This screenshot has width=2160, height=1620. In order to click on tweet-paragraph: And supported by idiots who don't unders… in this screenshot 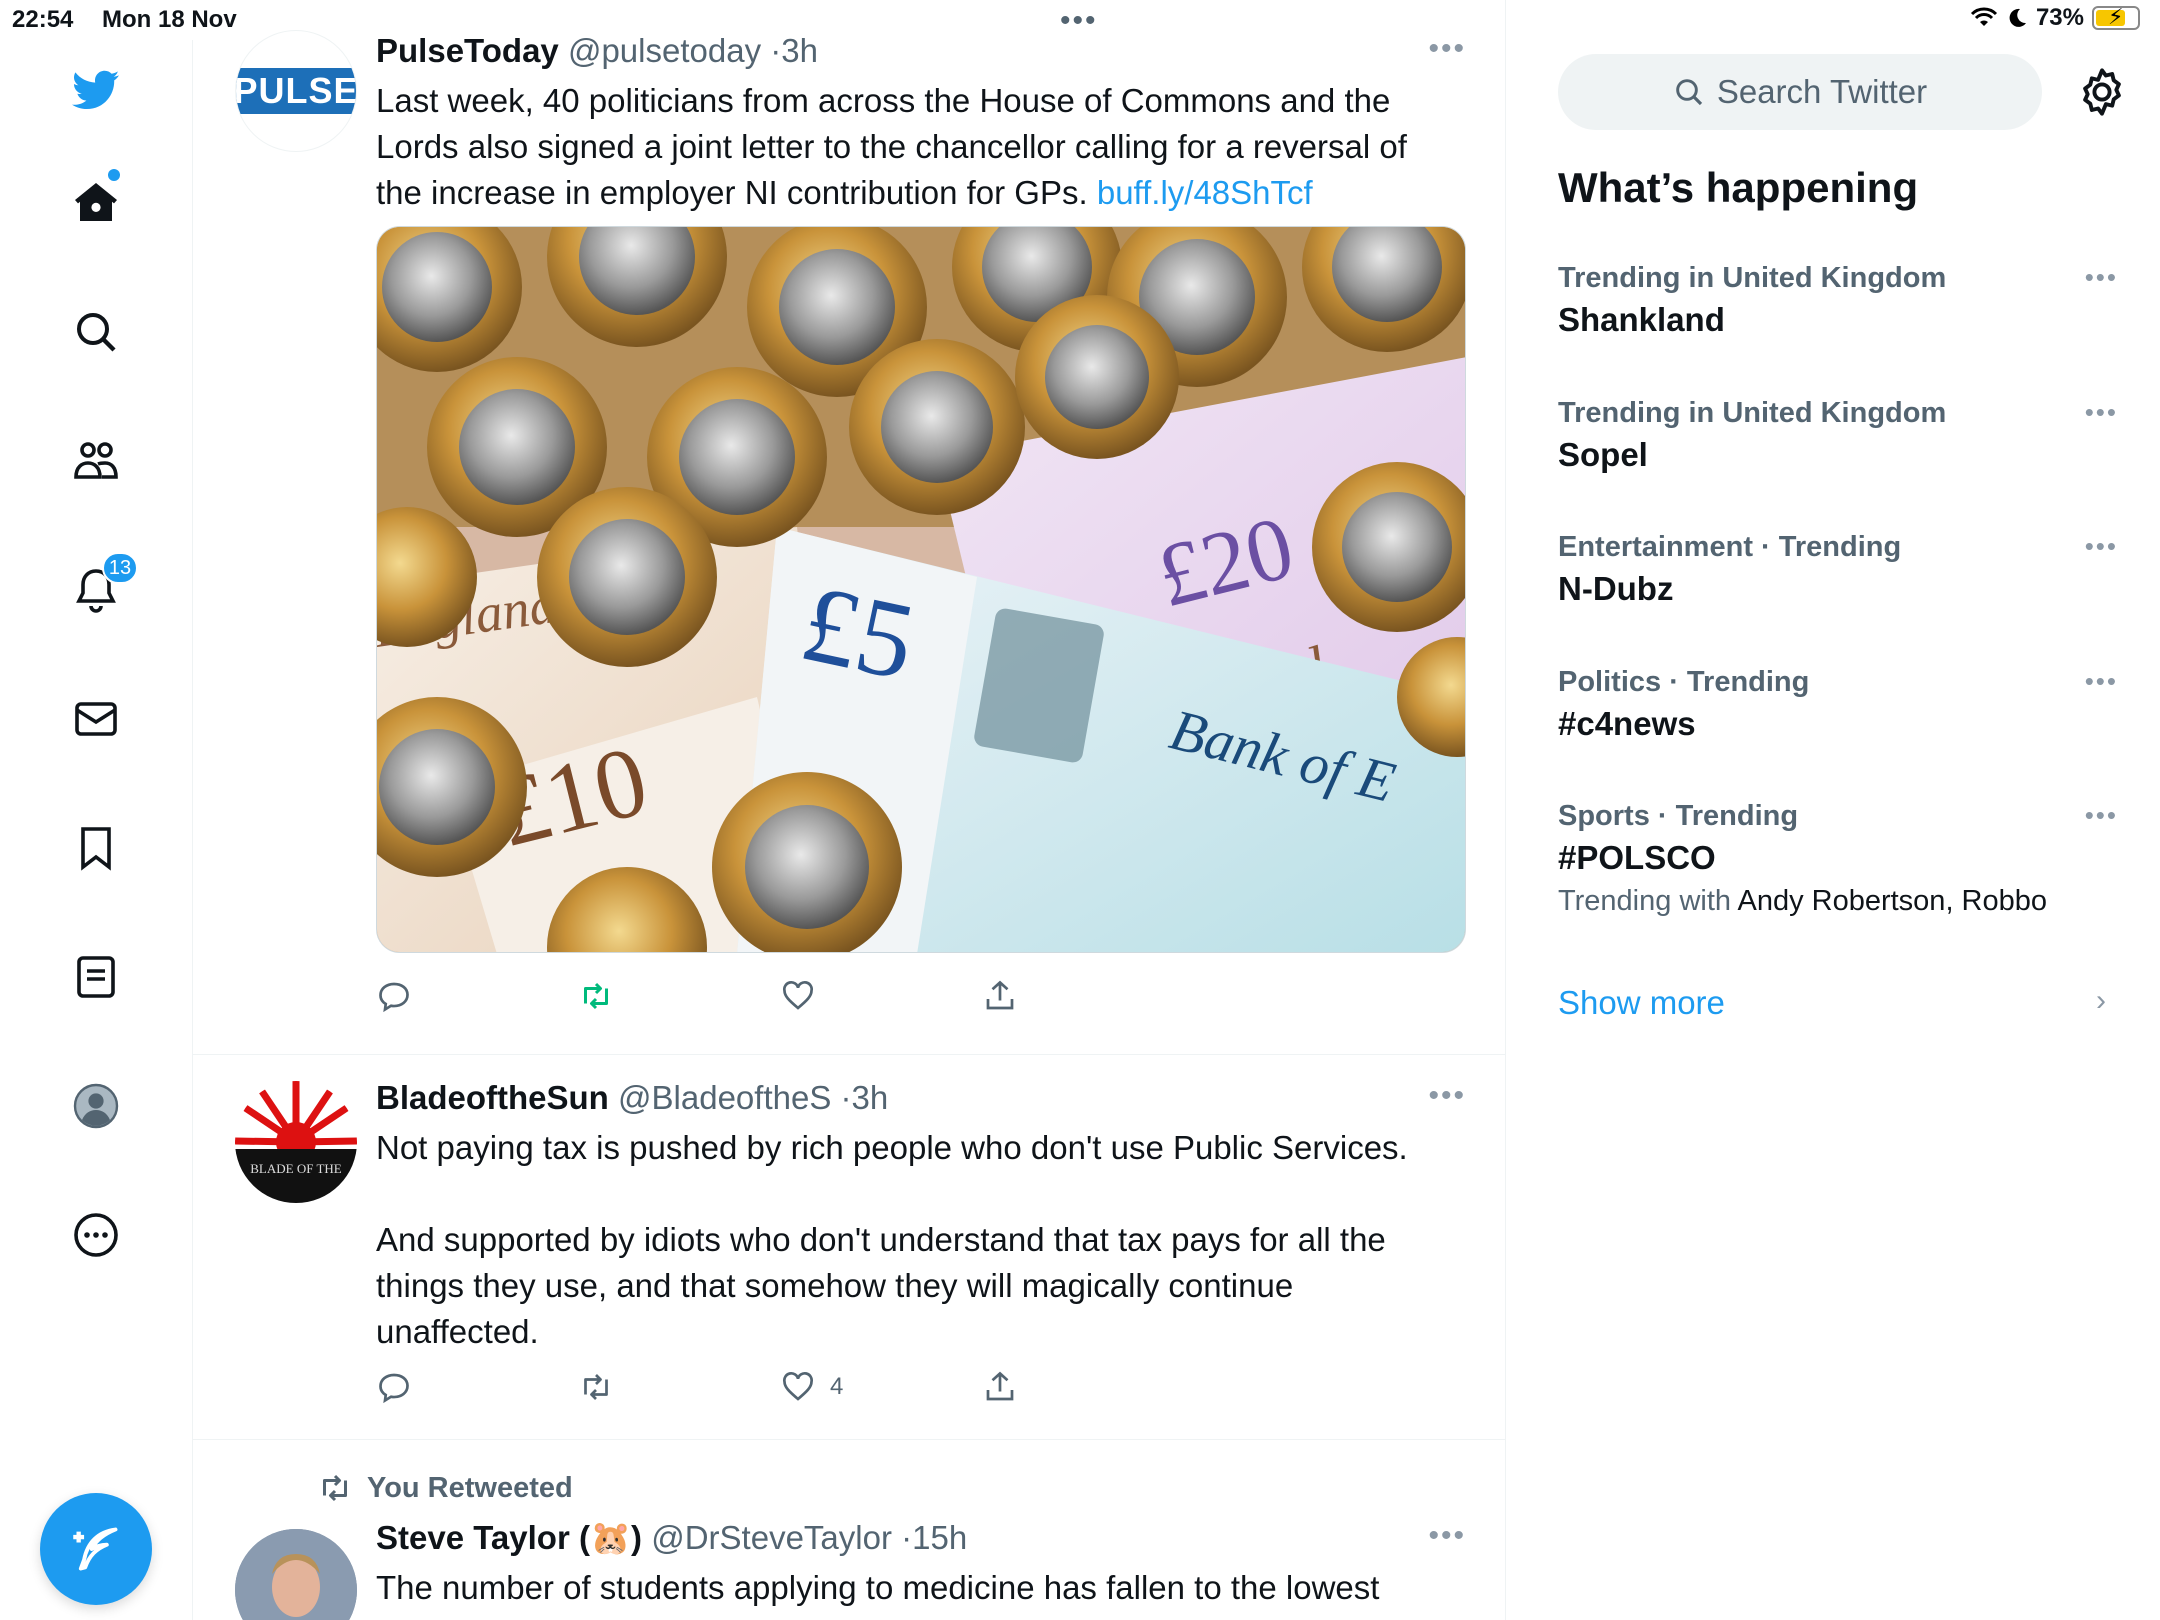, I will do `click(881, 1285)`.